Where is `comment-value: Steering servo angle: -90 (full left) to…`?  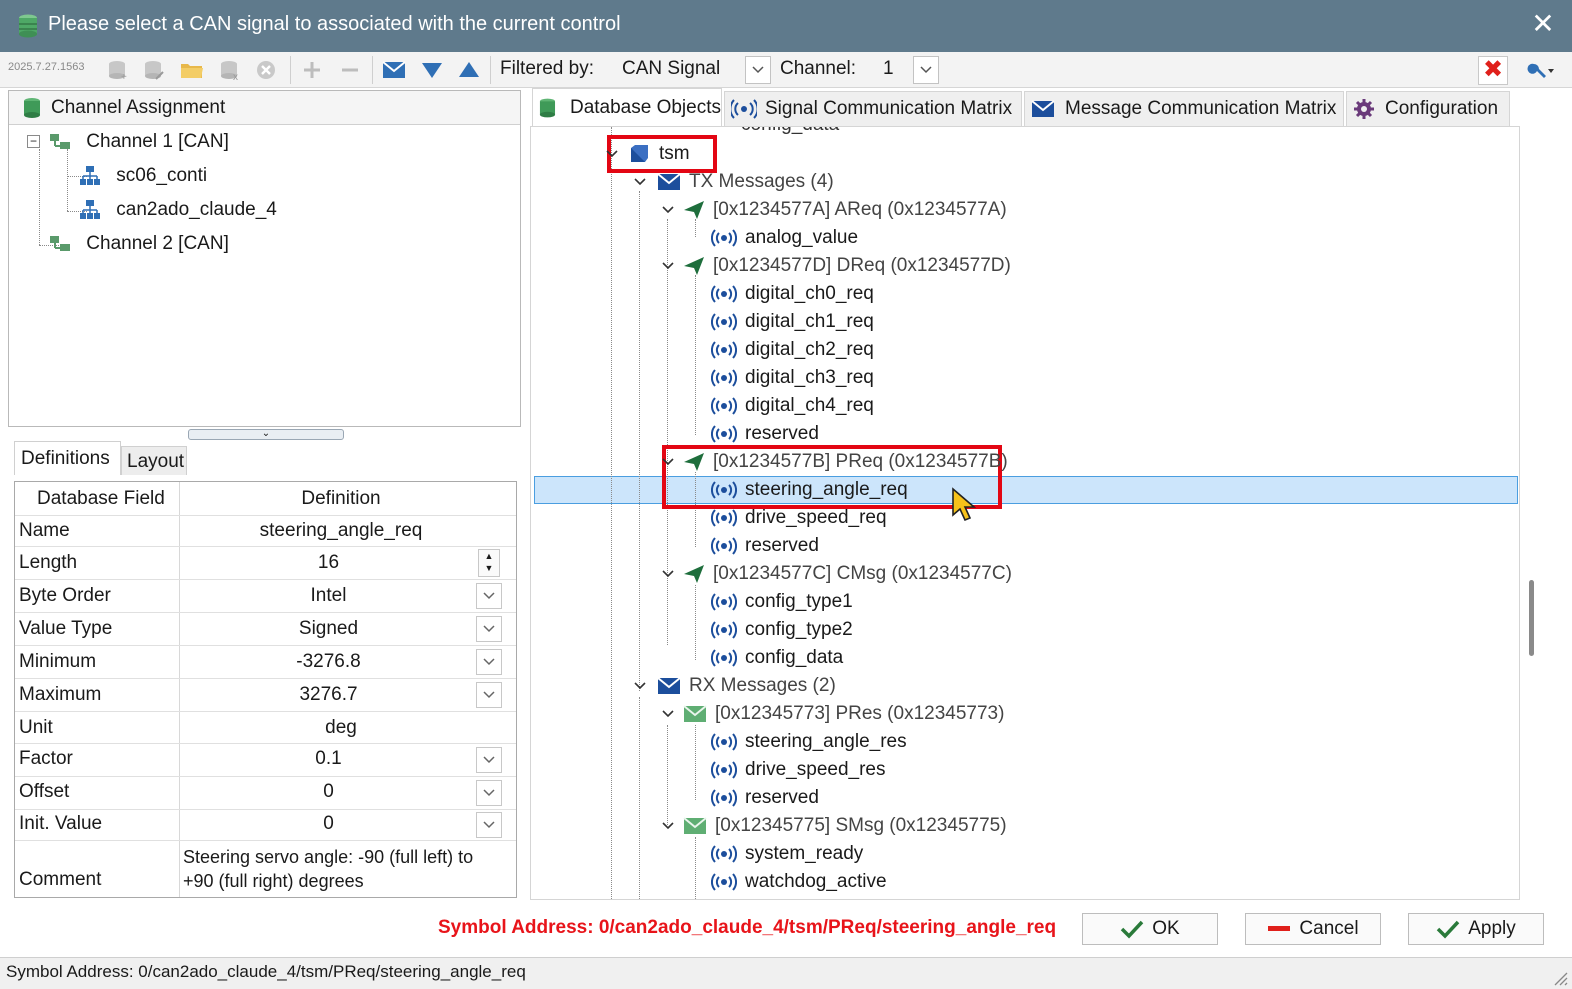 comment-value: Steering servo angle: -90 (full left) to… is located at coordinates (328, 869).